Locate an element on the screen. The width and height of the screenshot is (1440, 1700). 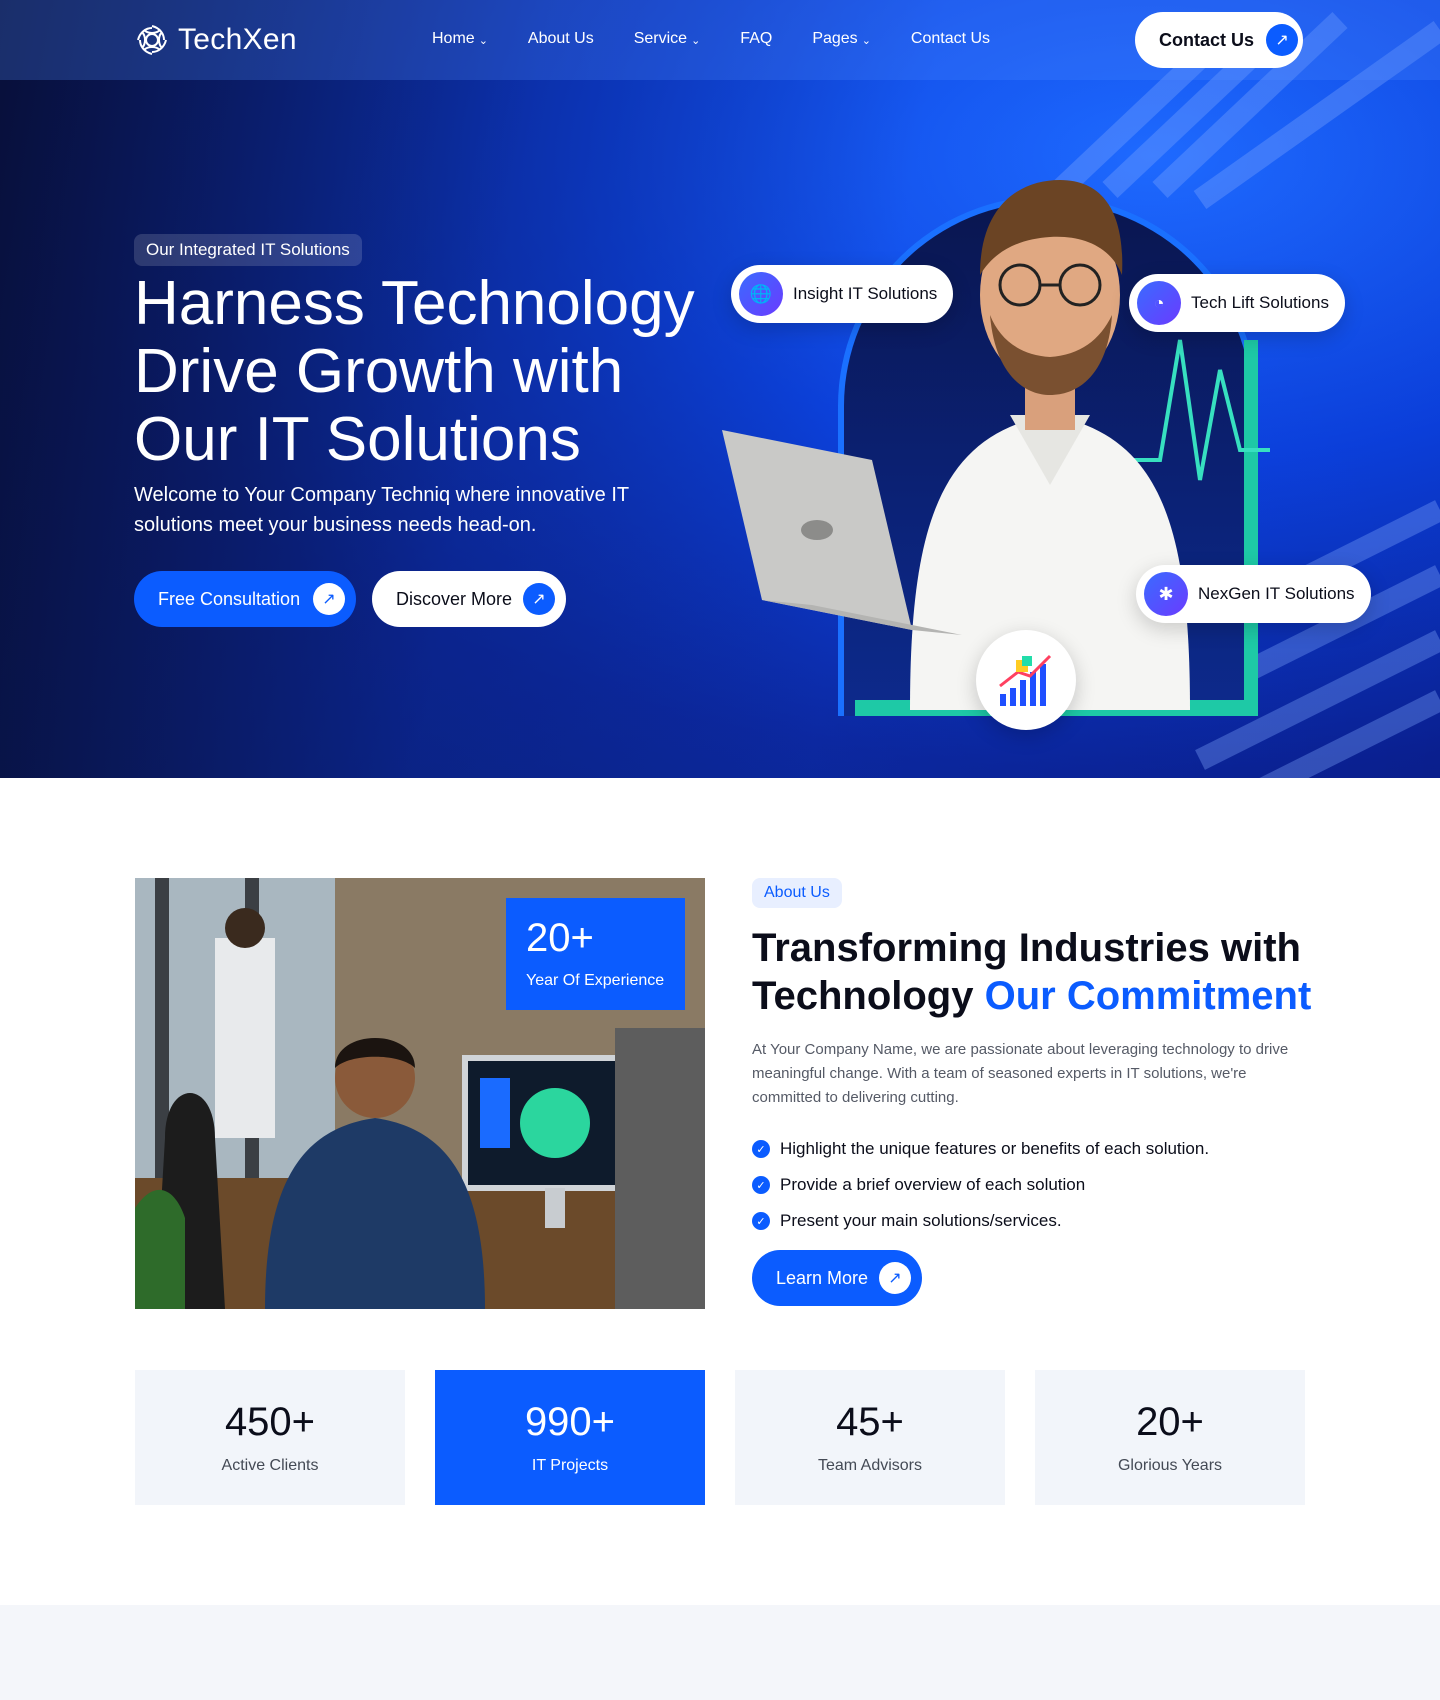
stat-number: 450+ is located at coordinates (270, 1422).